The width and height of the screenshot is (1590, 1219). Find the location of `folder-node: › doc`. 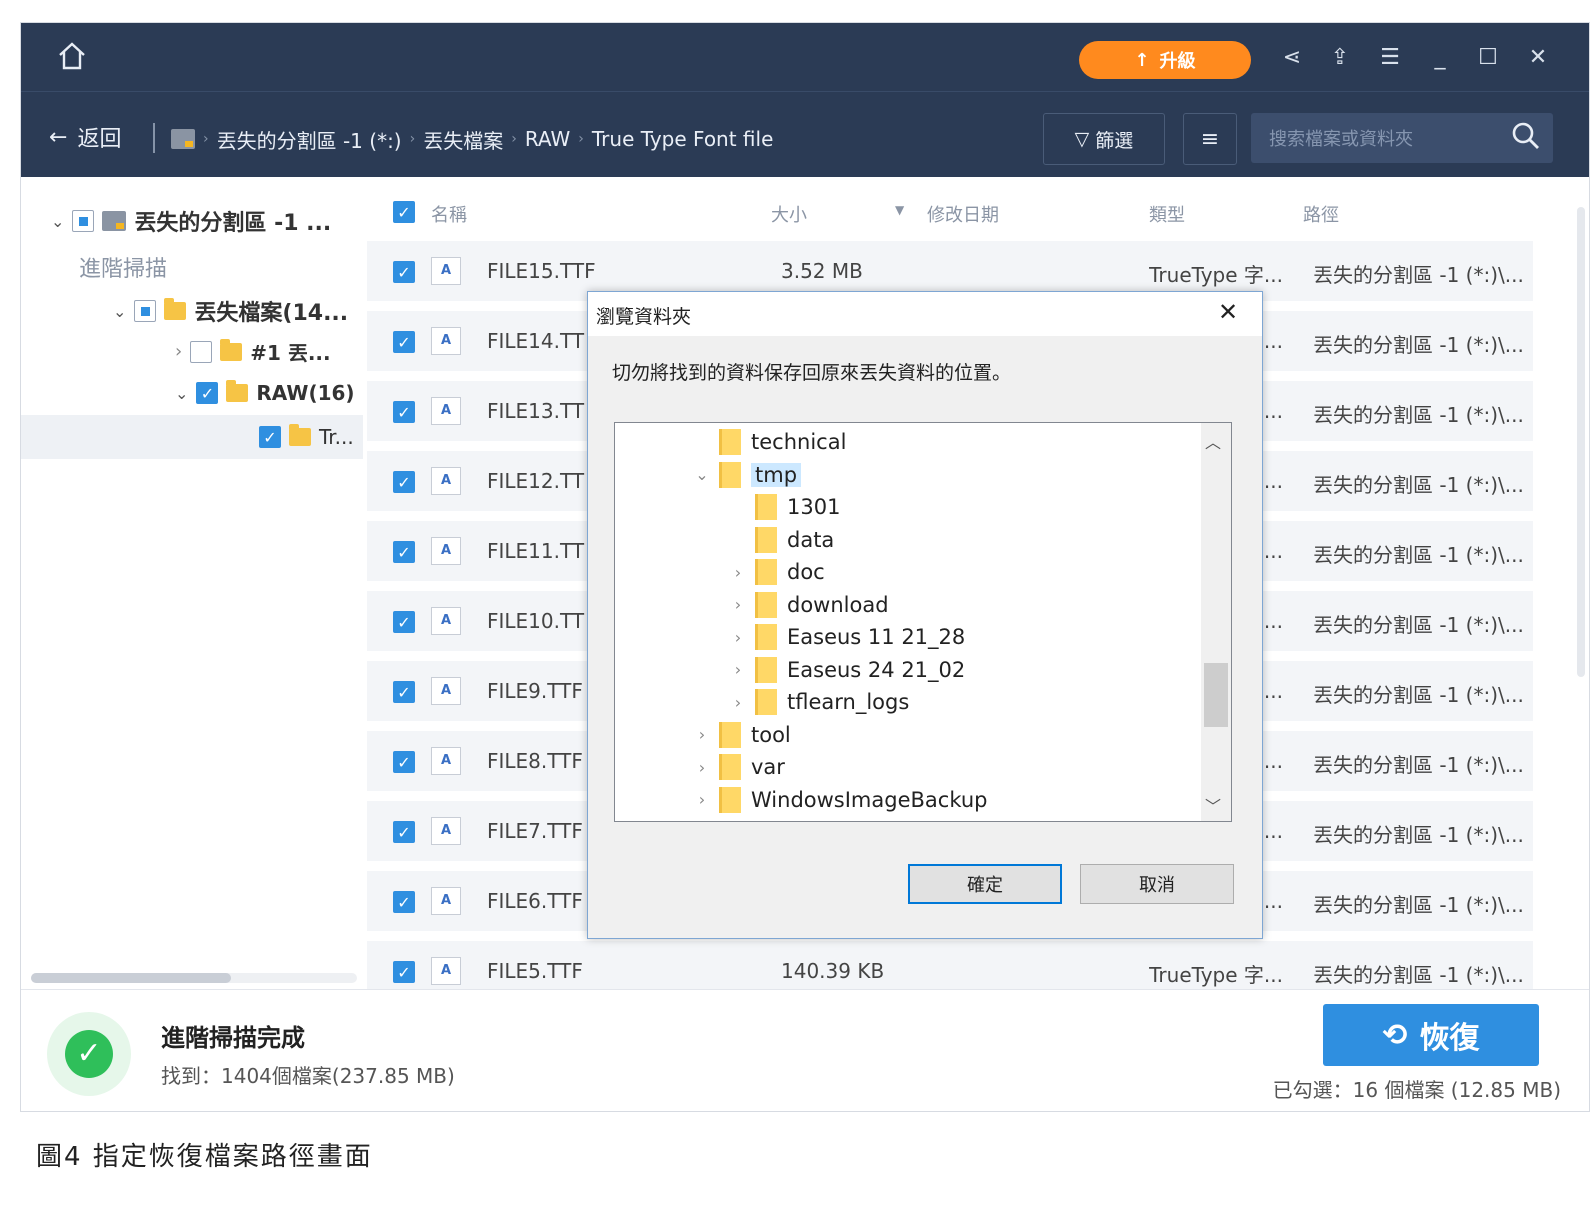

folder-node: › doc is located at coordinates (778, 572).